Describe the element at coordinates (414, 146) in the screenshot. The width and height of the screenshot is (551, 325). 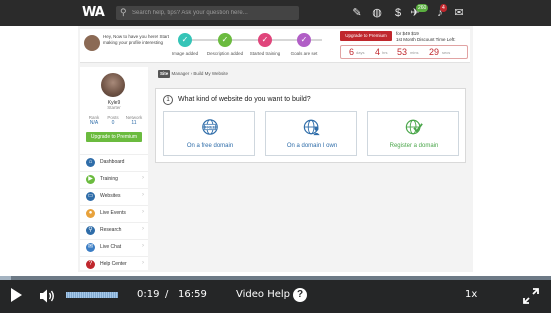
I see `option-label: Register a domain` at that location.